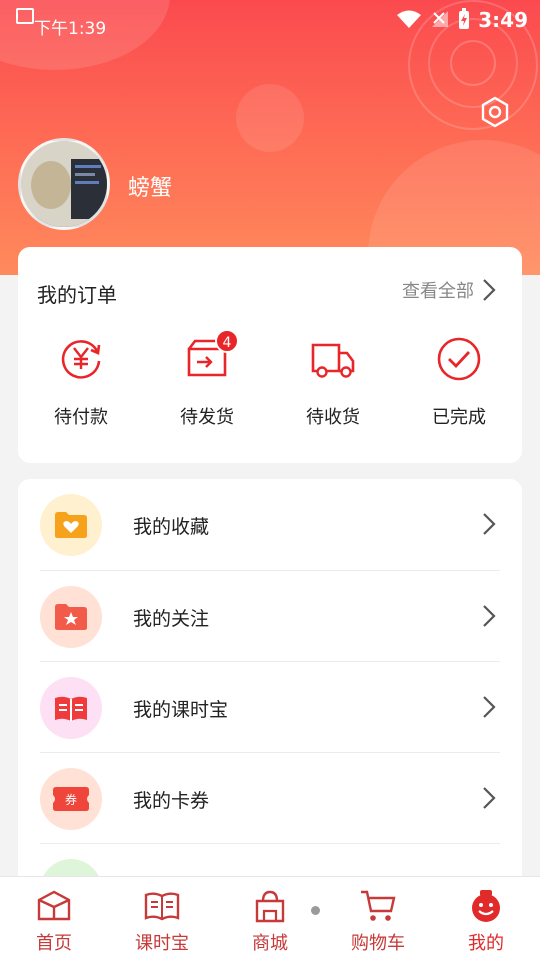  I want to click on avatar-photo, so click(64, 184).